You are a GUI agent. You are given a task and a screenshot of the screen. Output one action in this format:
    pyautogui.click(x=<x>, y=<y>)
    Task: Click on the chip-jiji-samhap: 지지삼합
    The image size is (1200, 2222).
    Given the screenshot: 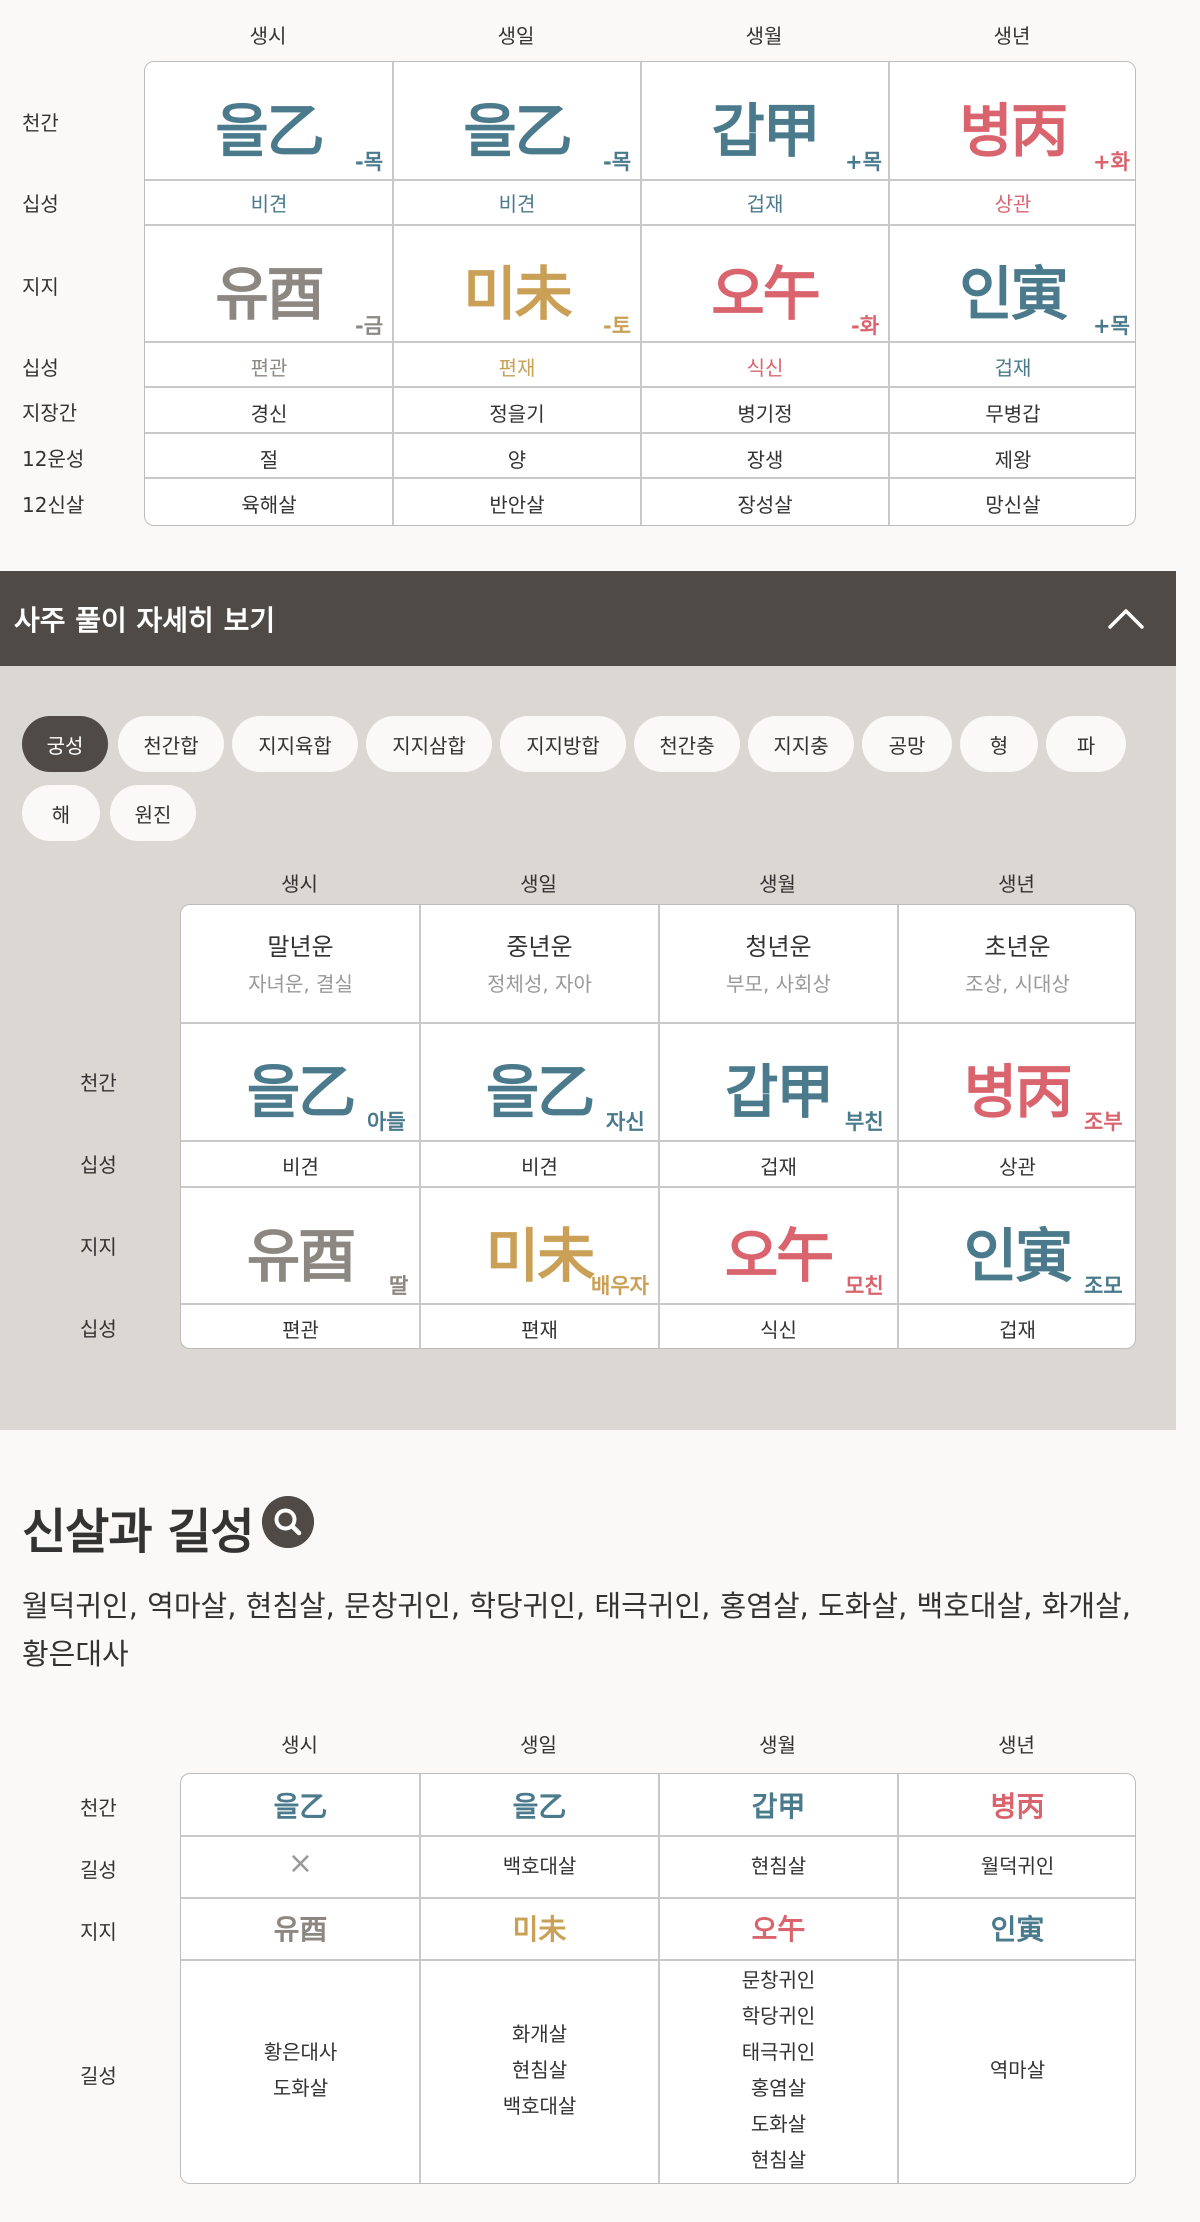 What is the action you would take?
    pyautogui.click(x=429, y=744)
    